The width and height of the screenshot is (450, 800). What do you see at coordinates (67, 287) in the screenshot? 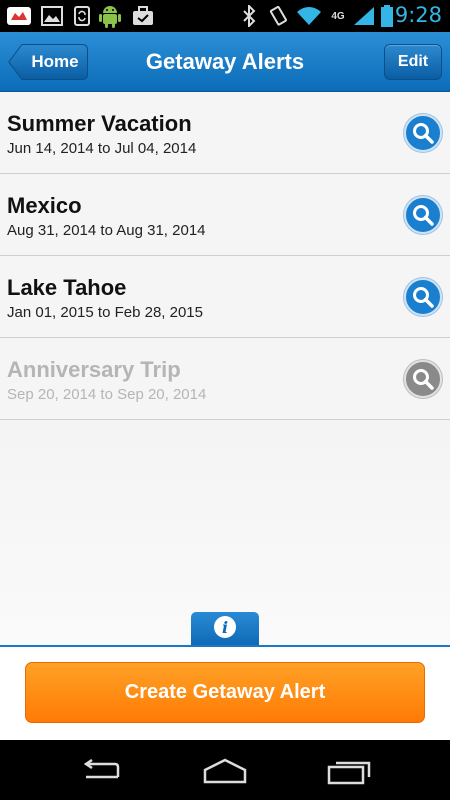
I see `alert-name: Lake Tahoe` at bounding box center [67, 287].